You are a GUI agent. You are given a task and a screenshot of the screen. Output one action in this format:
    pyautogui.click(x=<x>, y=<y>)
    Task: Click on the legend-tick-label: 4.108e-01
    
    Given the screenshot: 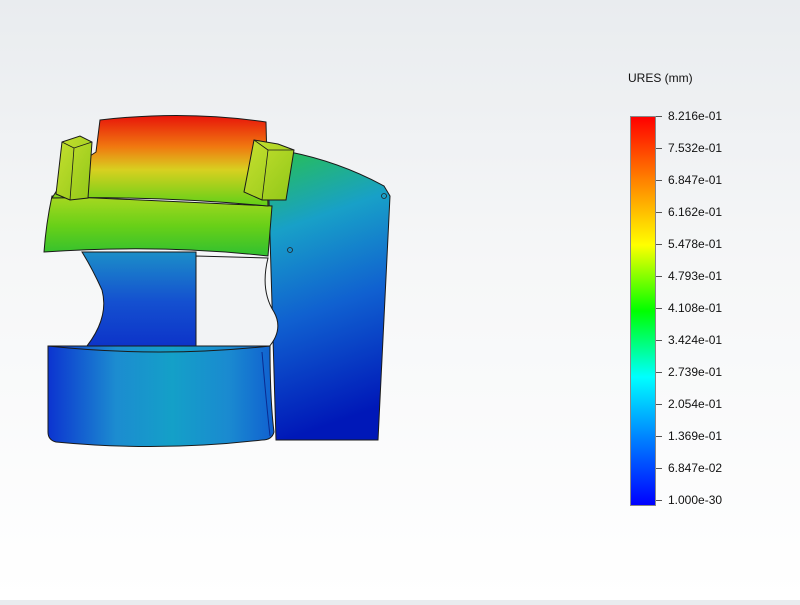 What is the action you would take?
    pyautogui.click(x=695, y=308)
    